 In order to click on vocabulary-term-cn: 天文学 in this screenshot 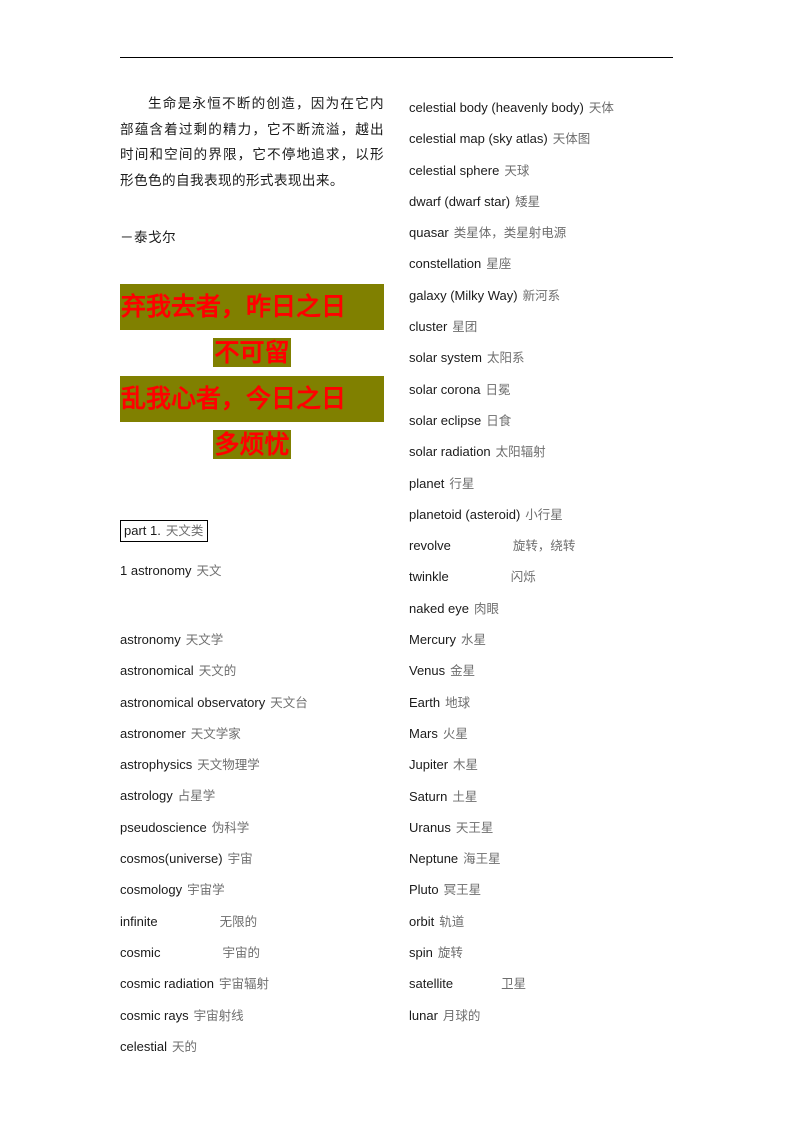, I will do `click(204, 639)`.